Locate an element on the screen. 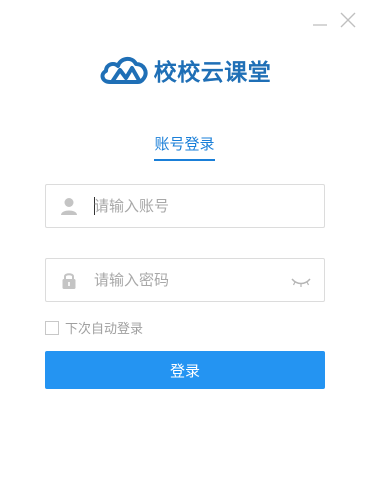 The image size is (369, 498). cloud-logo-icon is located at coordinates (124, 70).